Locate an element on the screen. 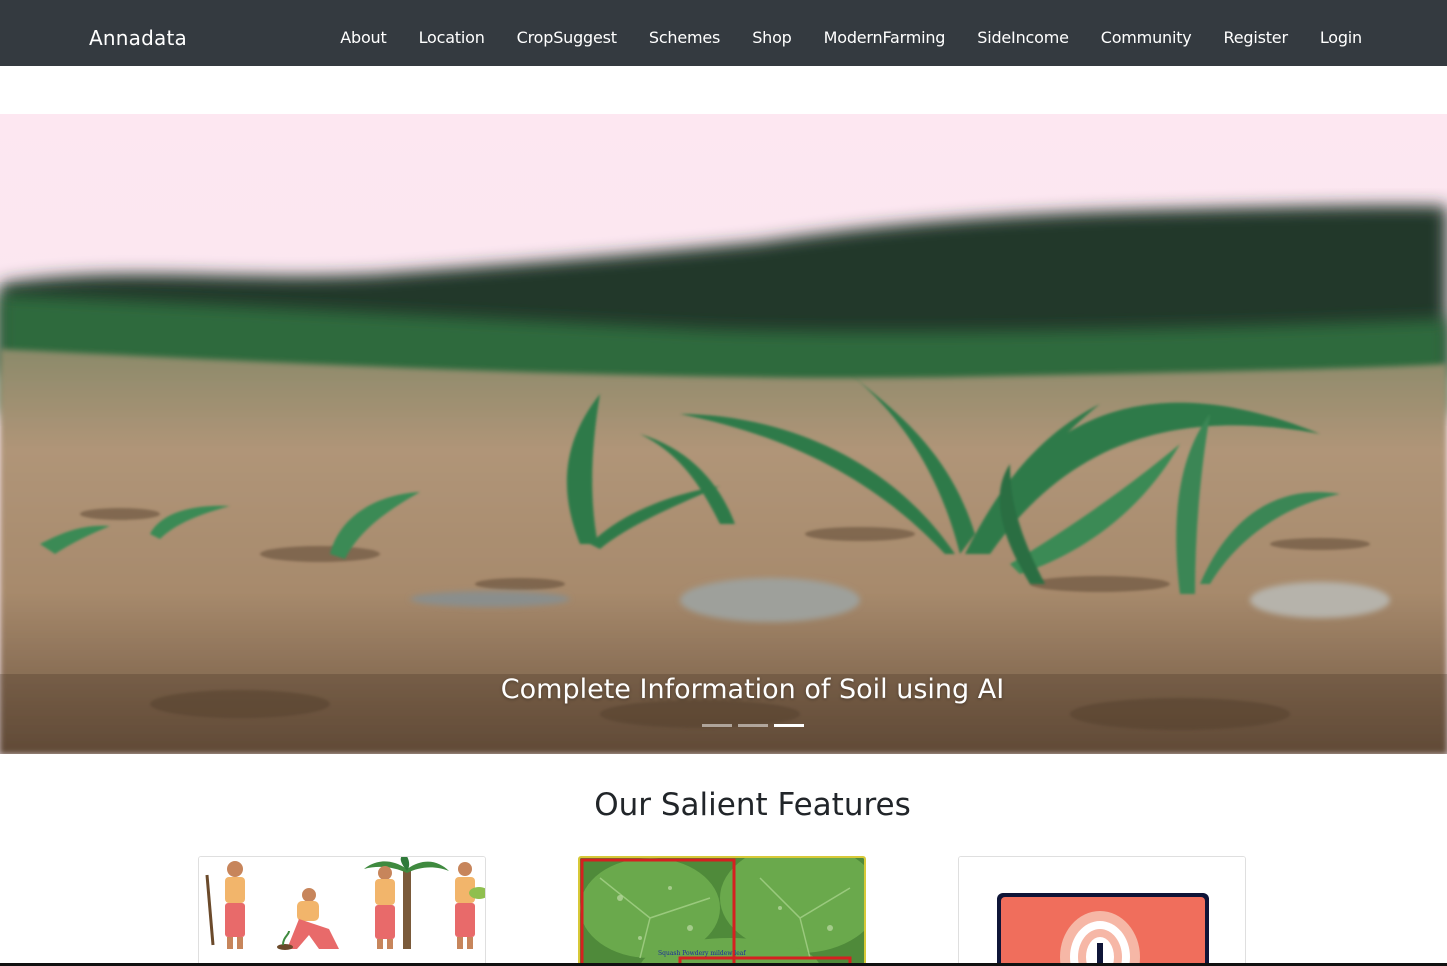 The image size is (1447, 966). farmers-illustration is located at coordinates (342, 911).